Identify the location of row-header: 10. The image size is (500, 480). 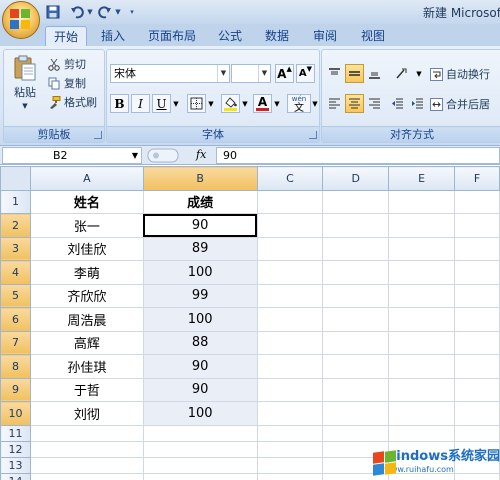
(15, 413).